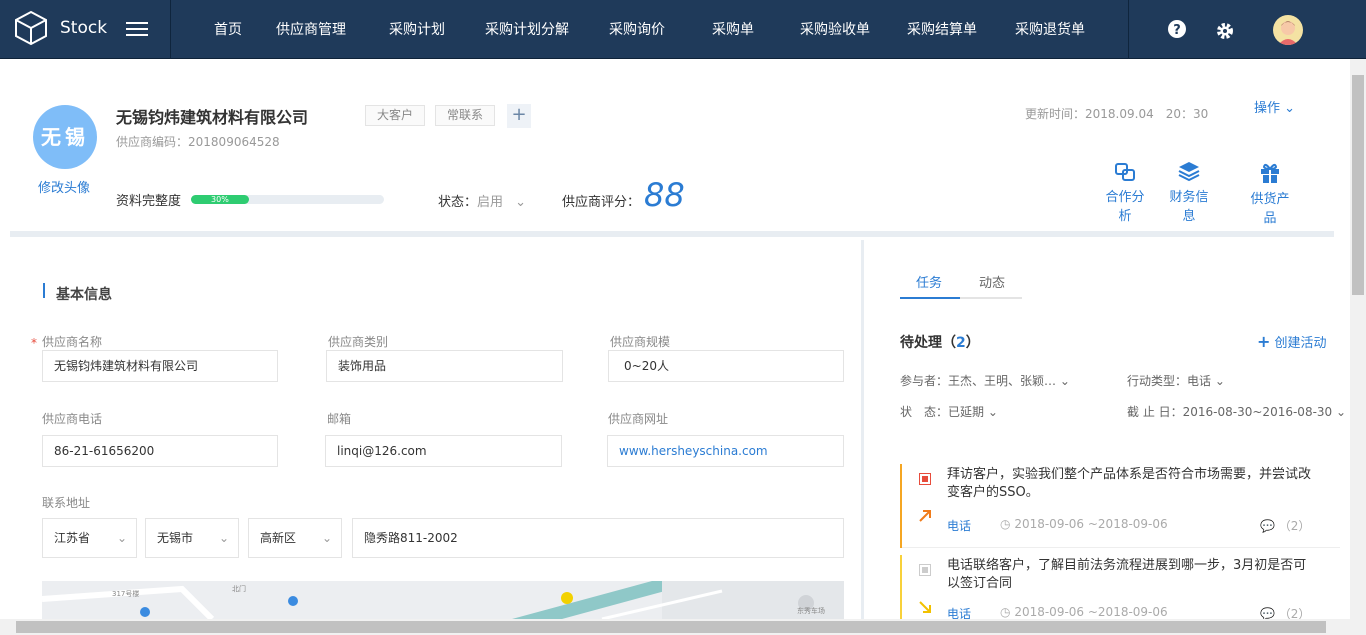 The width and height of the screenshot is (1366, 635). Describe the element at coordinates (160, 451) in the screenshot. I see `supplier-phone-field: 86-21-61656200` at that location.